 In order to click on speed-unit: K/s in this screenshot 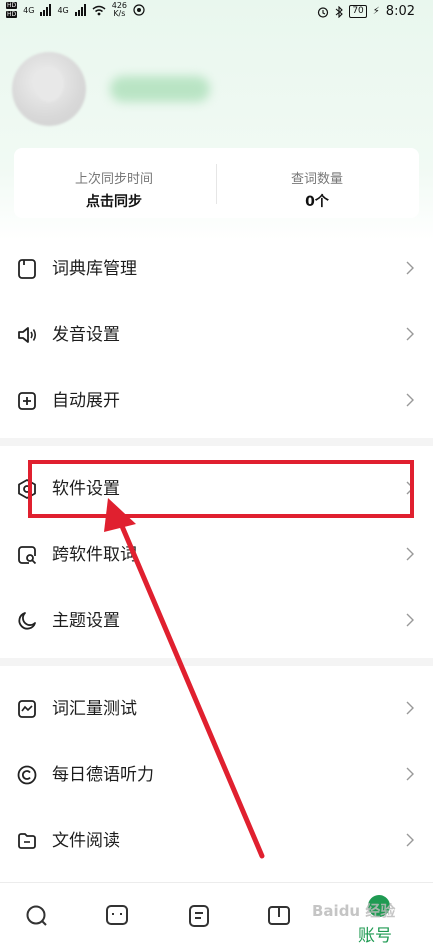, I will do `click(119, 13)`.